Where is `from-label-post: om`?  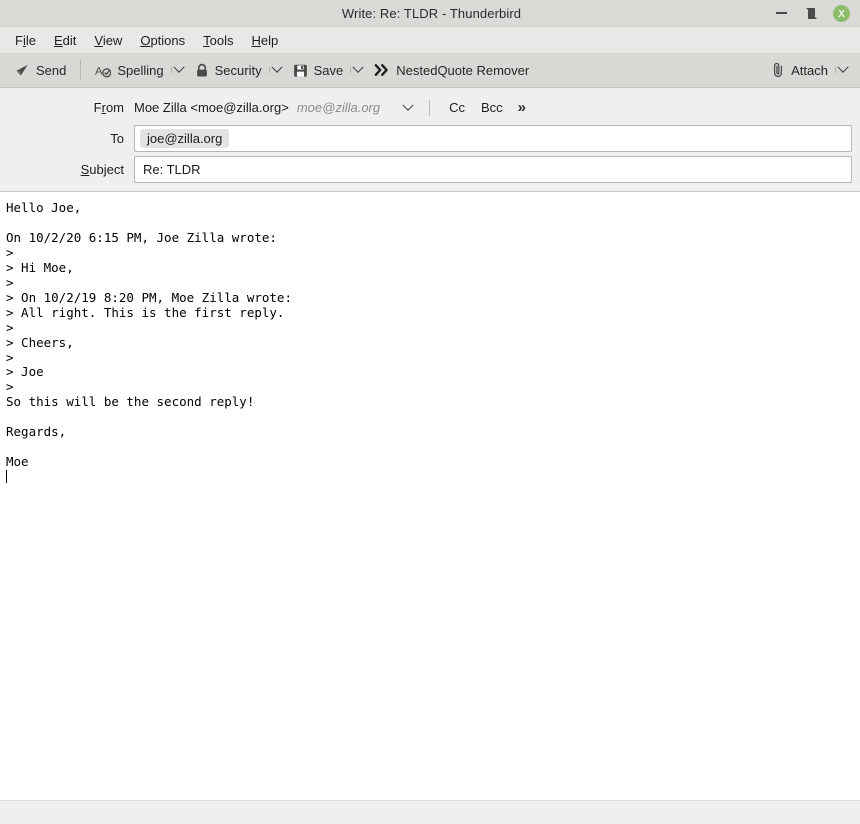
from-label-post: om is located at coordinates (114, 107).